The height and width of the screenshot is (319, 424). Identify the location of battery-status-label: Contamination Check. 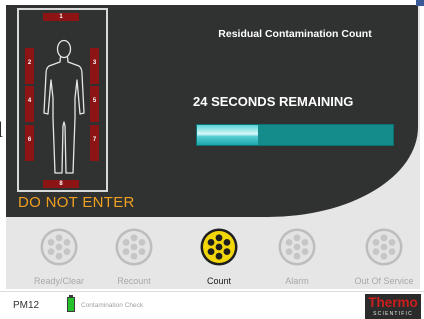
(112, 305).